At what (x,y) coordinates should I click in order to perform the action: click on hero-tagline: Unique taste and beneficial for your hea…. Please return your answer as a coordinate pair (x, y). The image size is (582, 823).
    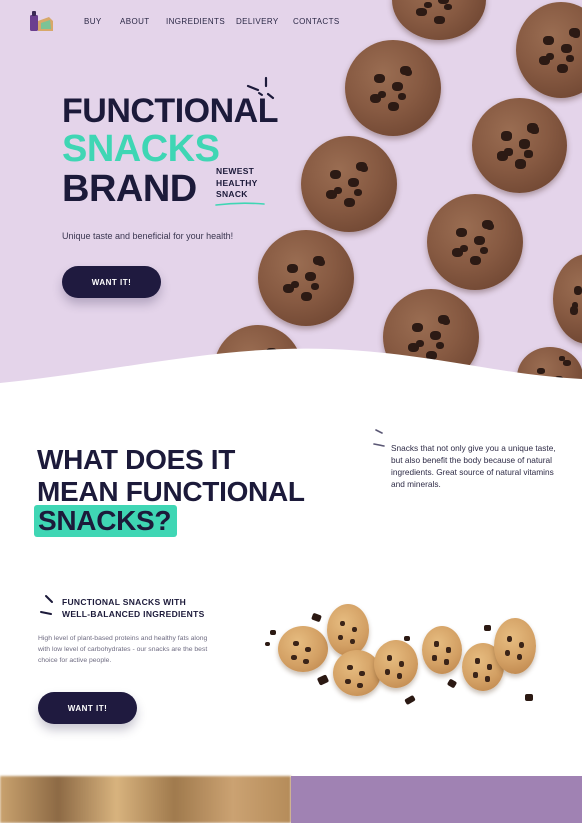
    Looking at the image, I should click on (148, 236).